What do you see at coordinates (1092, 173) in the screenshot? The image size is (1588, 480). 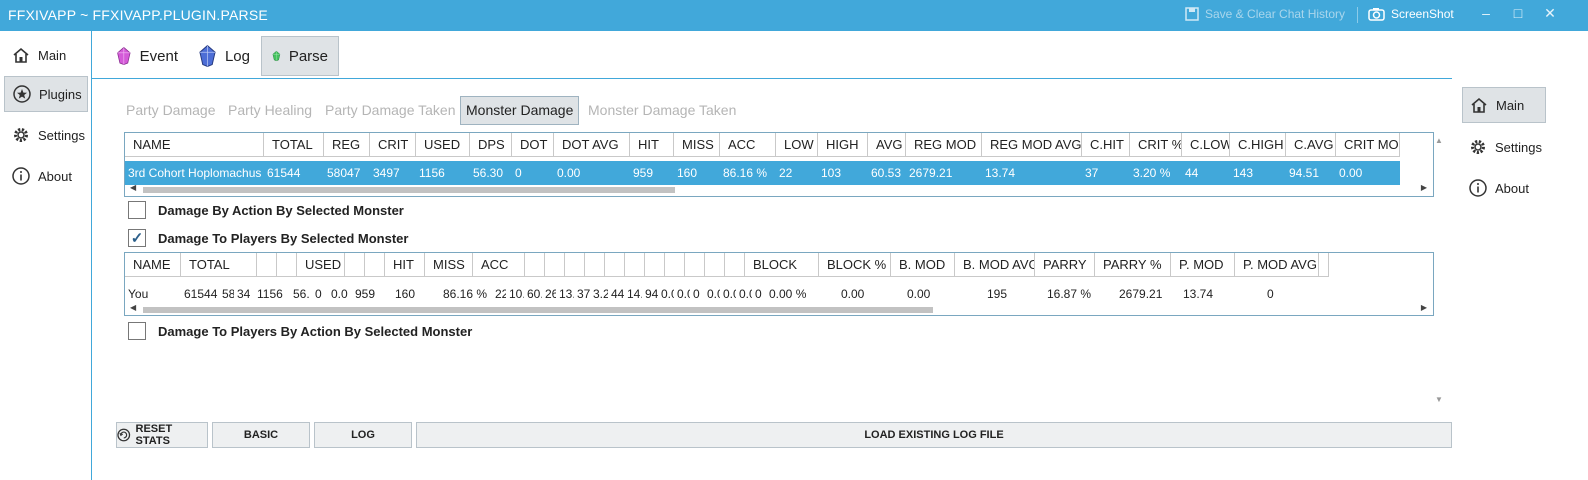 I see `table-cell: 37` at bounding box center [1092, 173].